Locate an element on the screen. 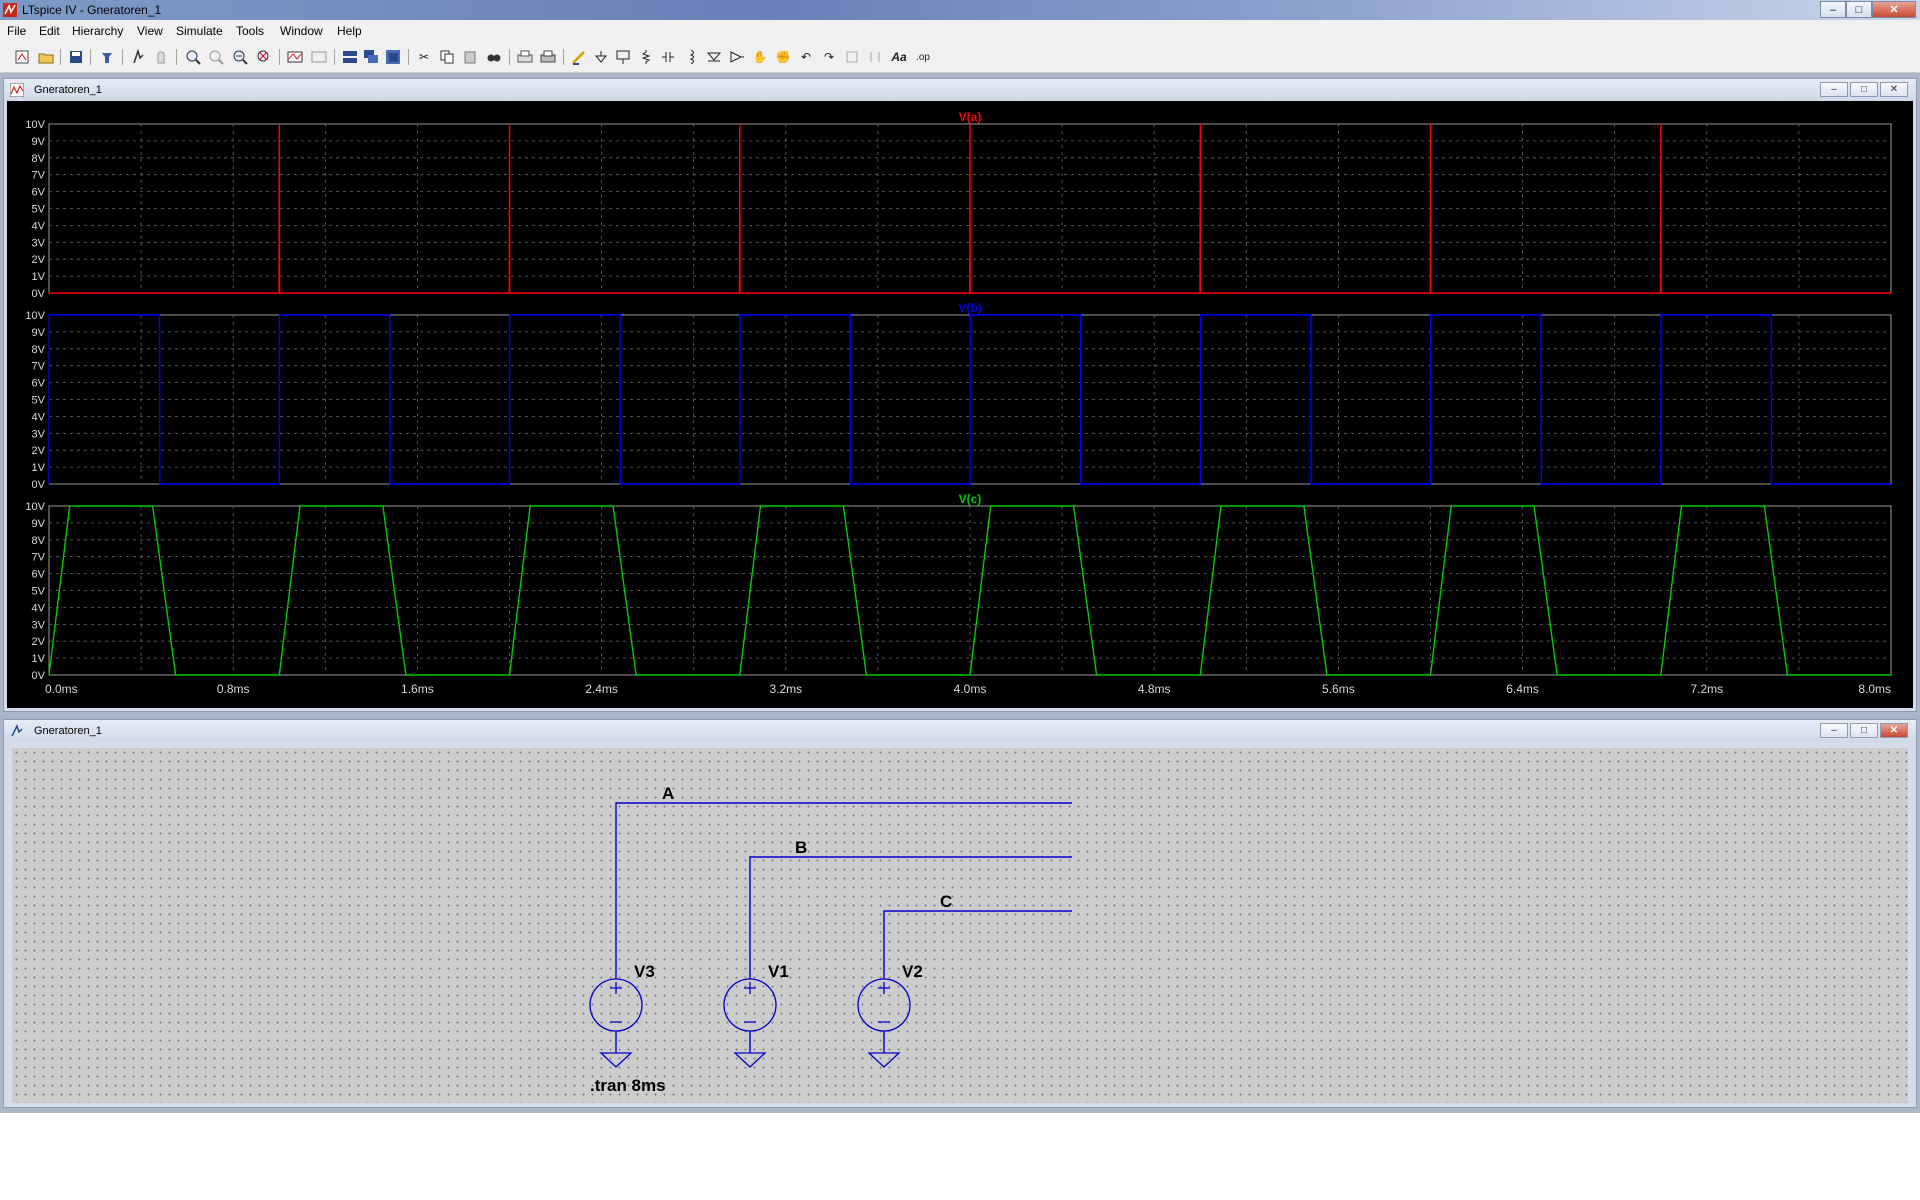 The width and height of the screenshot is (1920, 1200). menu-hierarchy: Hierarchy is located at coordinates (97, 31).